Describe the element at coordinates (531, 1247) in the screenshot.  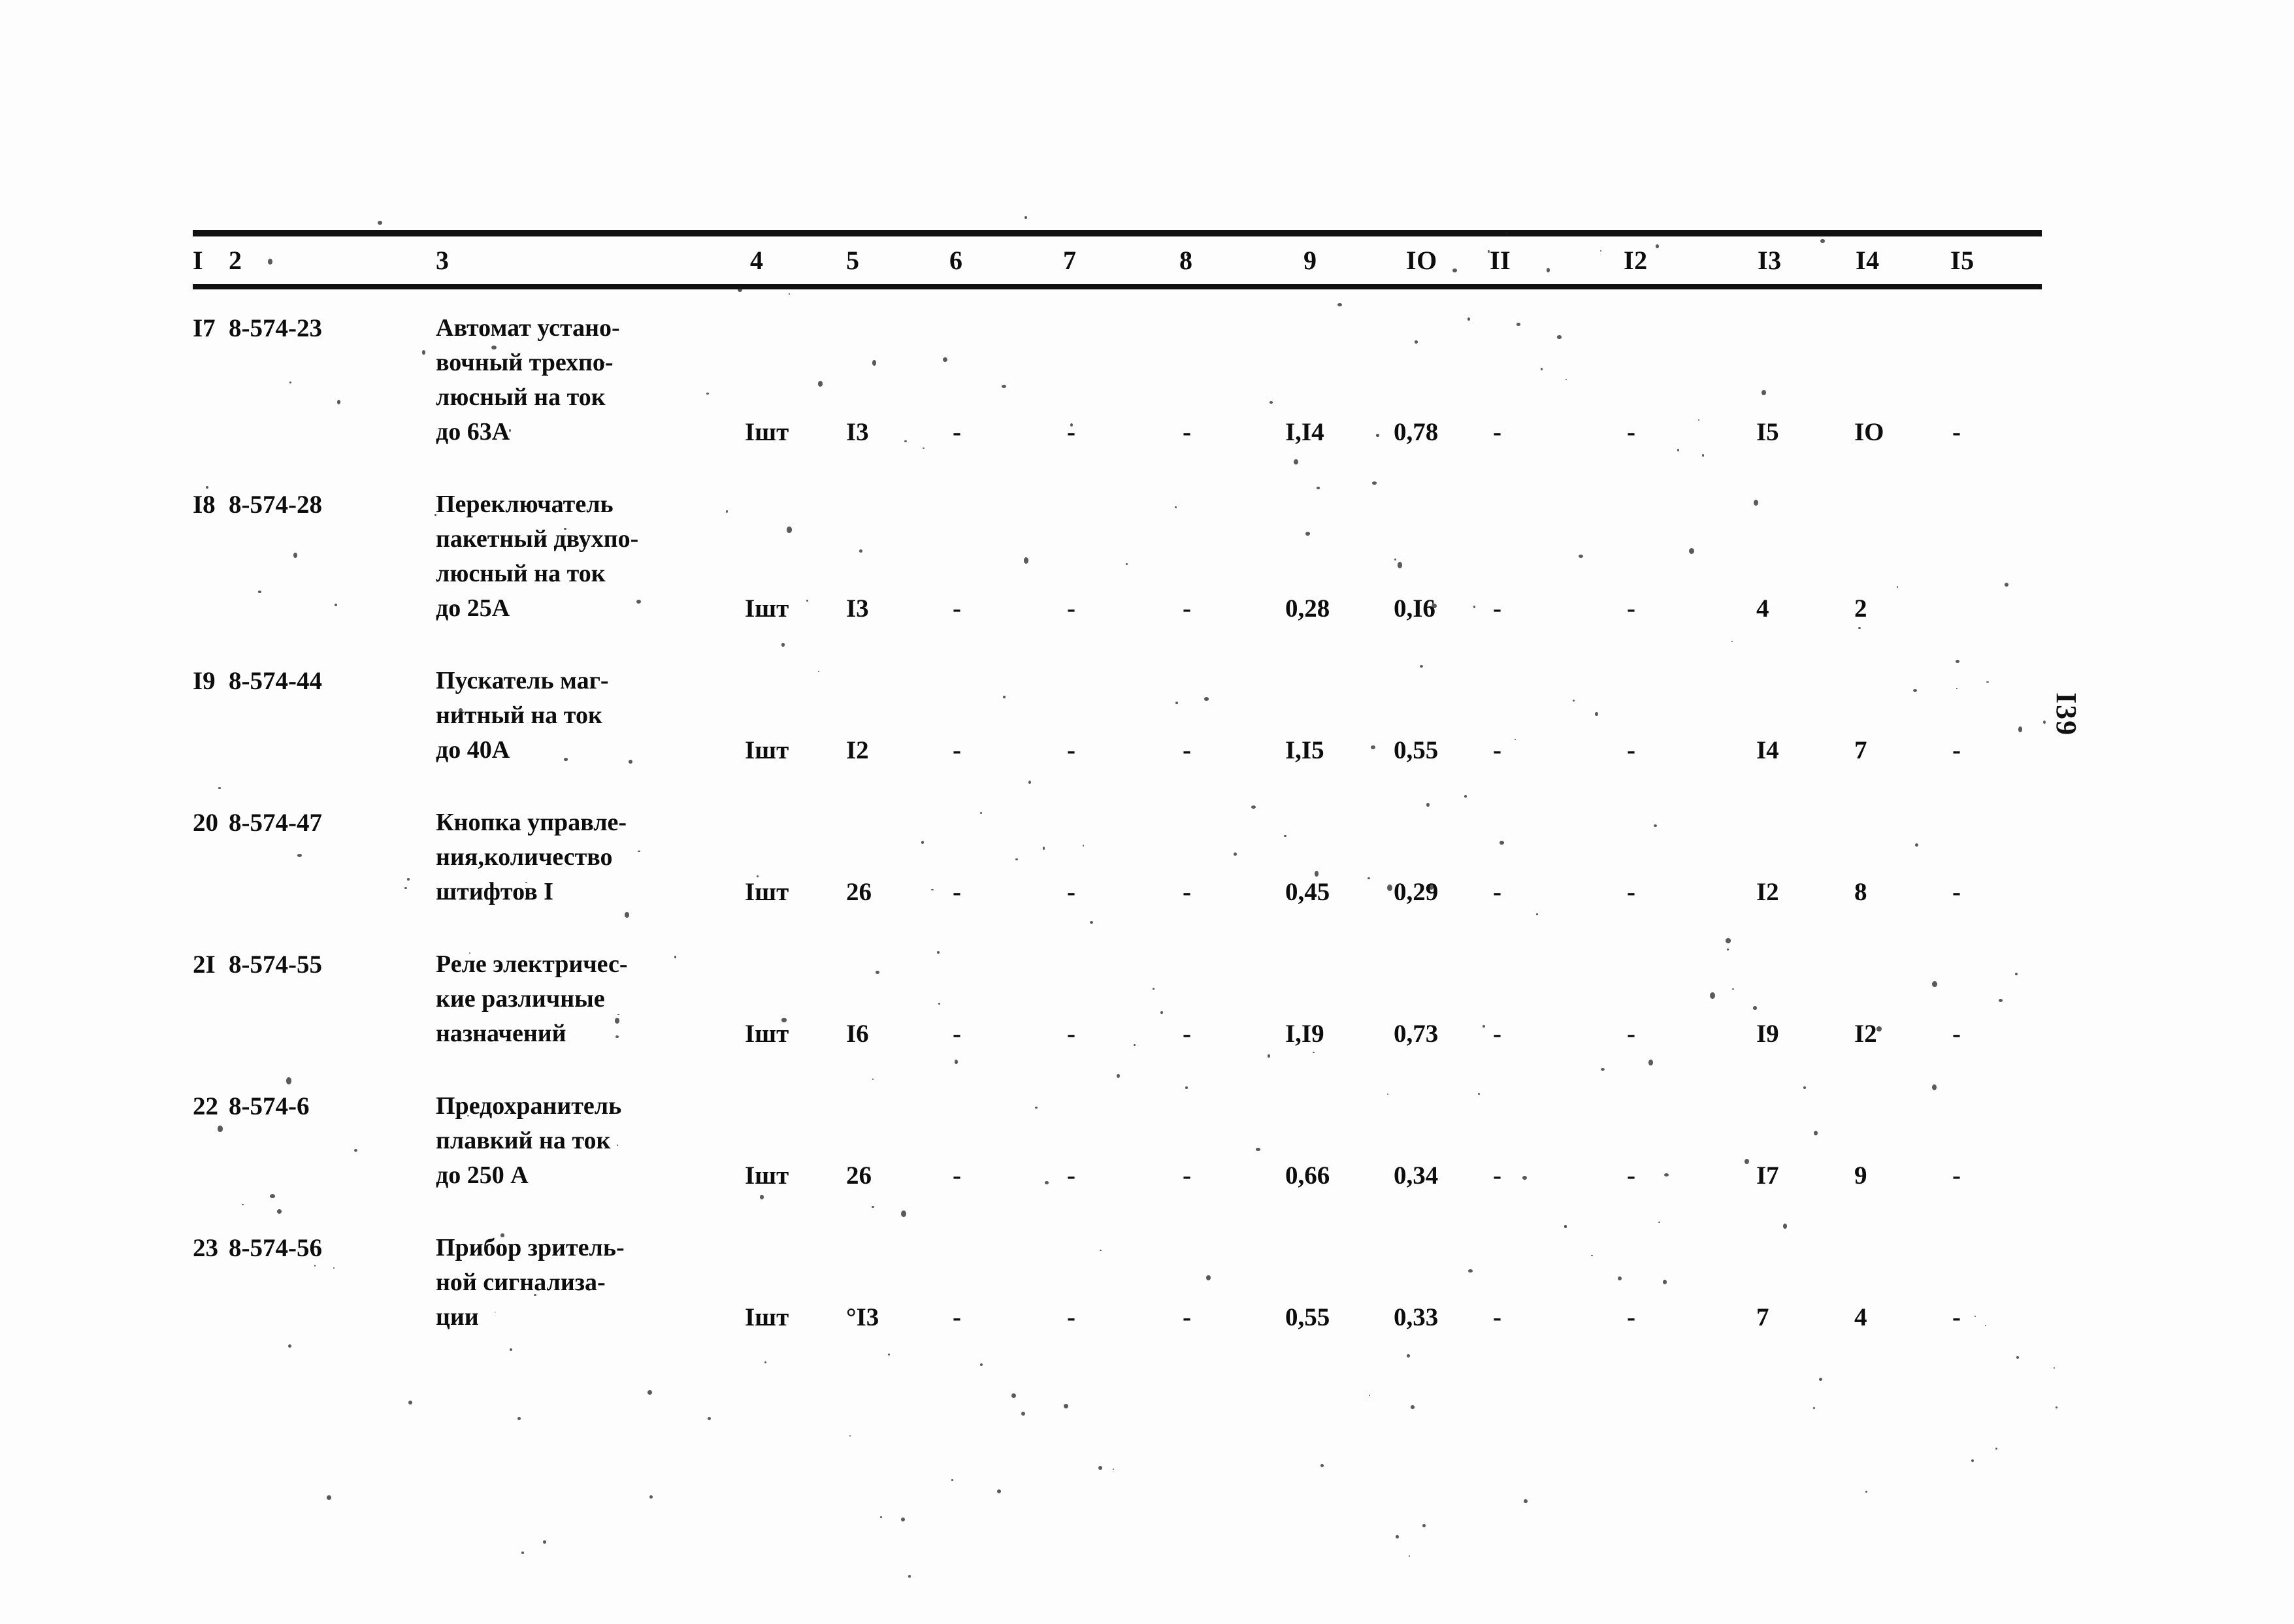
I see `row-description-line: Прибор зритель-` at that location.